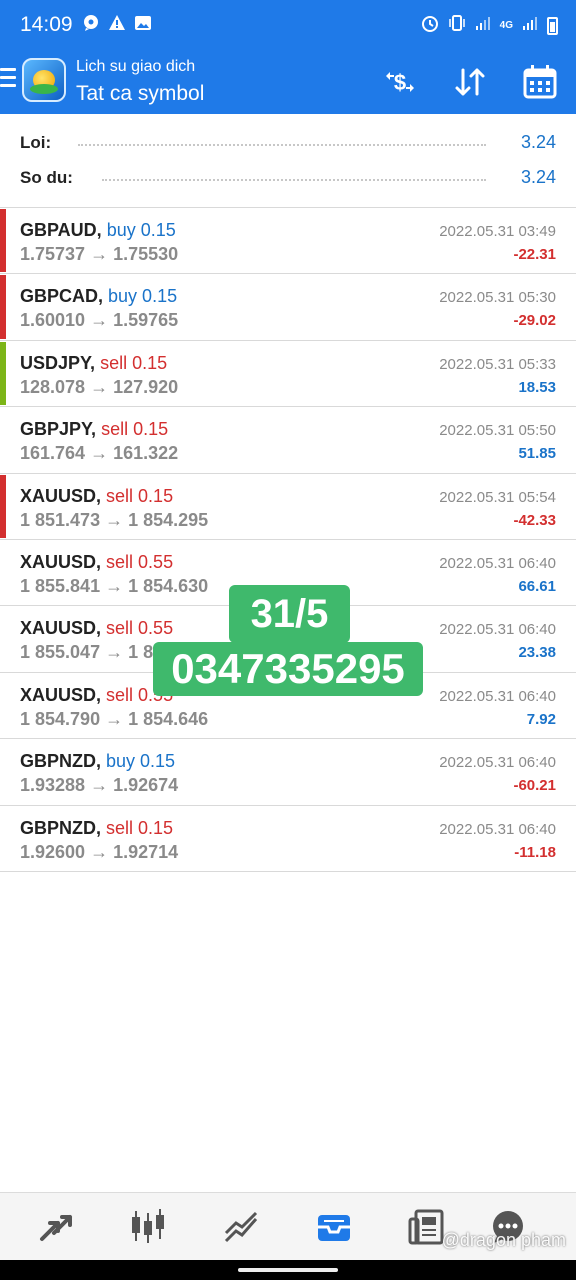  What do you see at coordinates (93, 363) in the screenshot?
I see `deal-symbol: USDJPY, sell 0.15` at bounding box center [93, 363].